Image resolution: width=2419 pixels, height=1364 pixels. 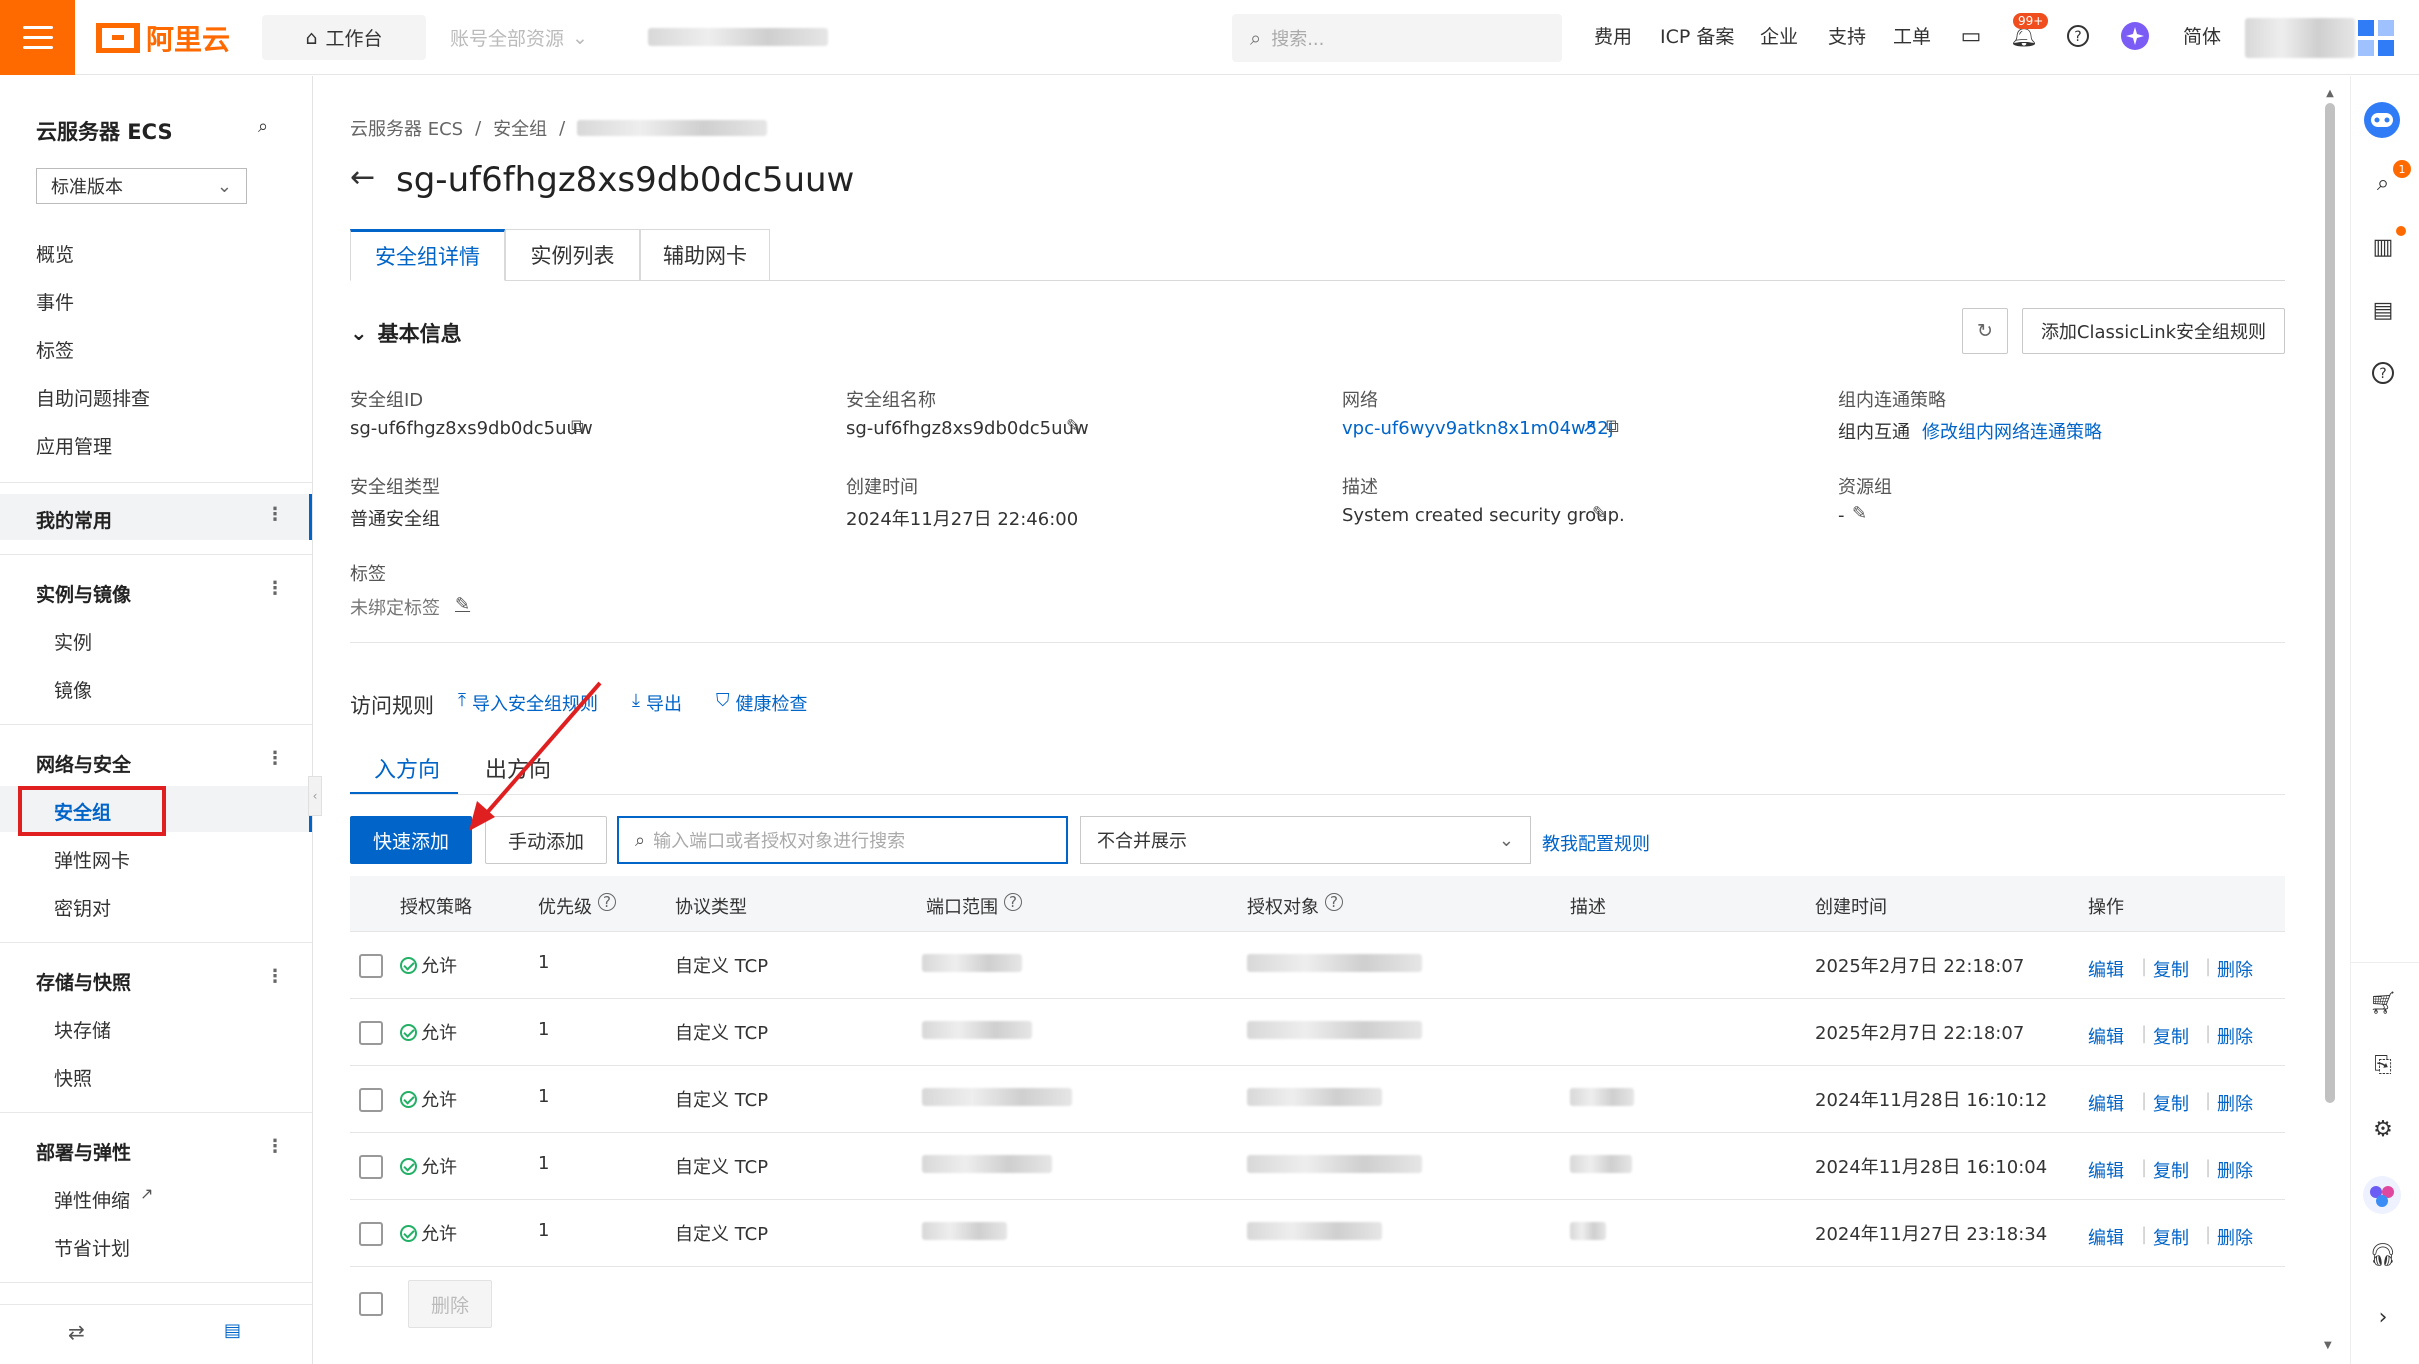 What do you see at coordinates (1697, 35) in the screenshot?
I see `nav-icp: ICP 备案` at bounding box center [1697, 35].